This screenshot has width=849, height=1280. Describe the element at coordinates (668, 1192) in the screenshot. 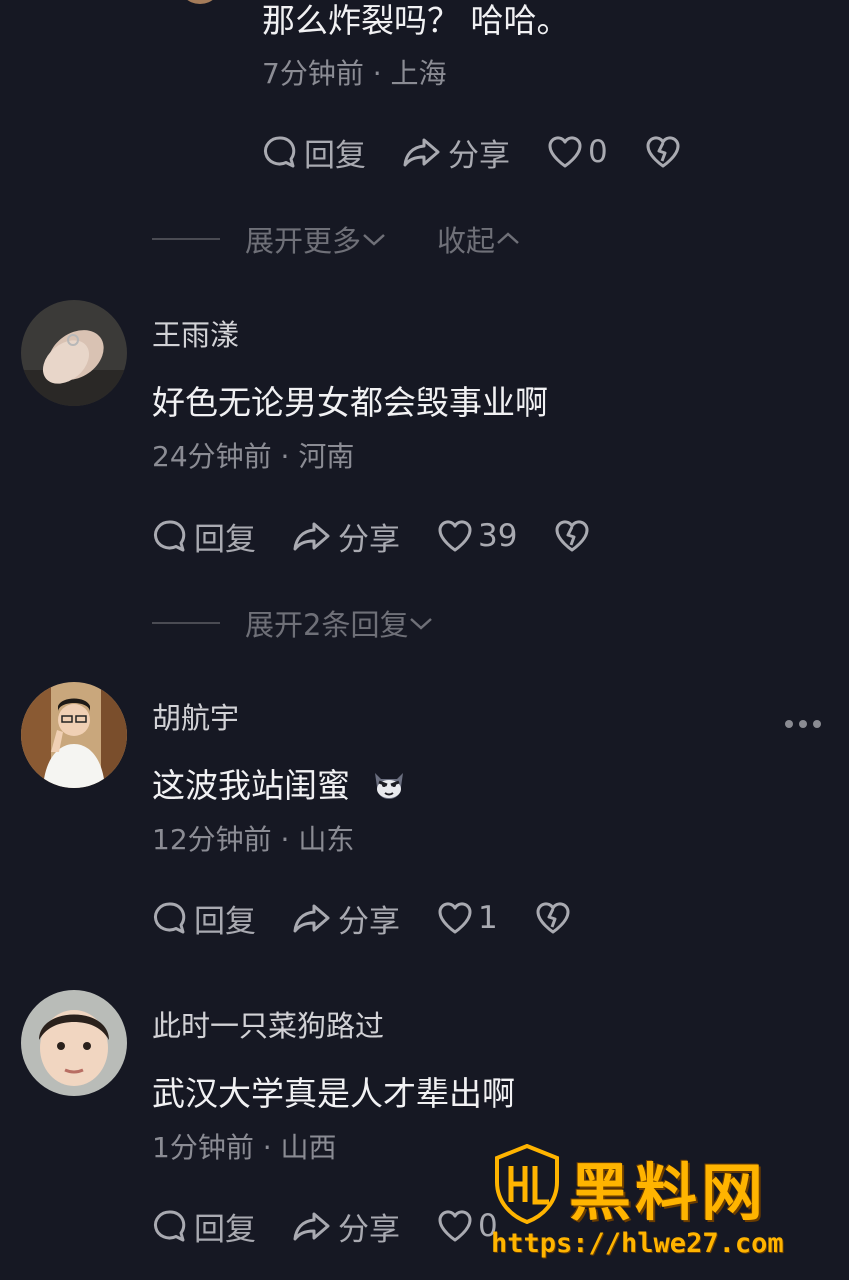

I see `watermark-title: 黑料网` at that location.